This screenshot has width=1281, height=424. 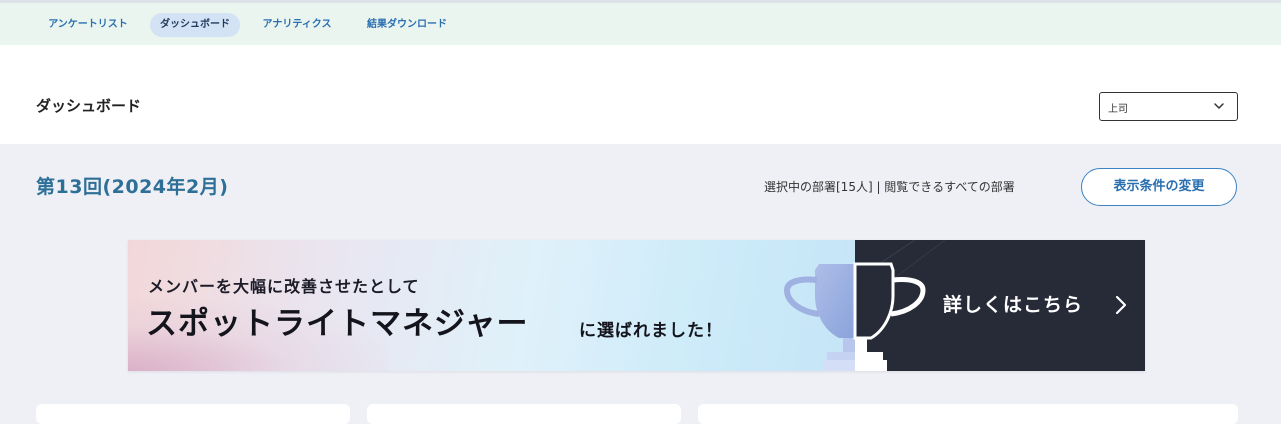 I want to click on banner-subtitle: メンバーを大幅に改善させたとして, so click(x=284, y=286).